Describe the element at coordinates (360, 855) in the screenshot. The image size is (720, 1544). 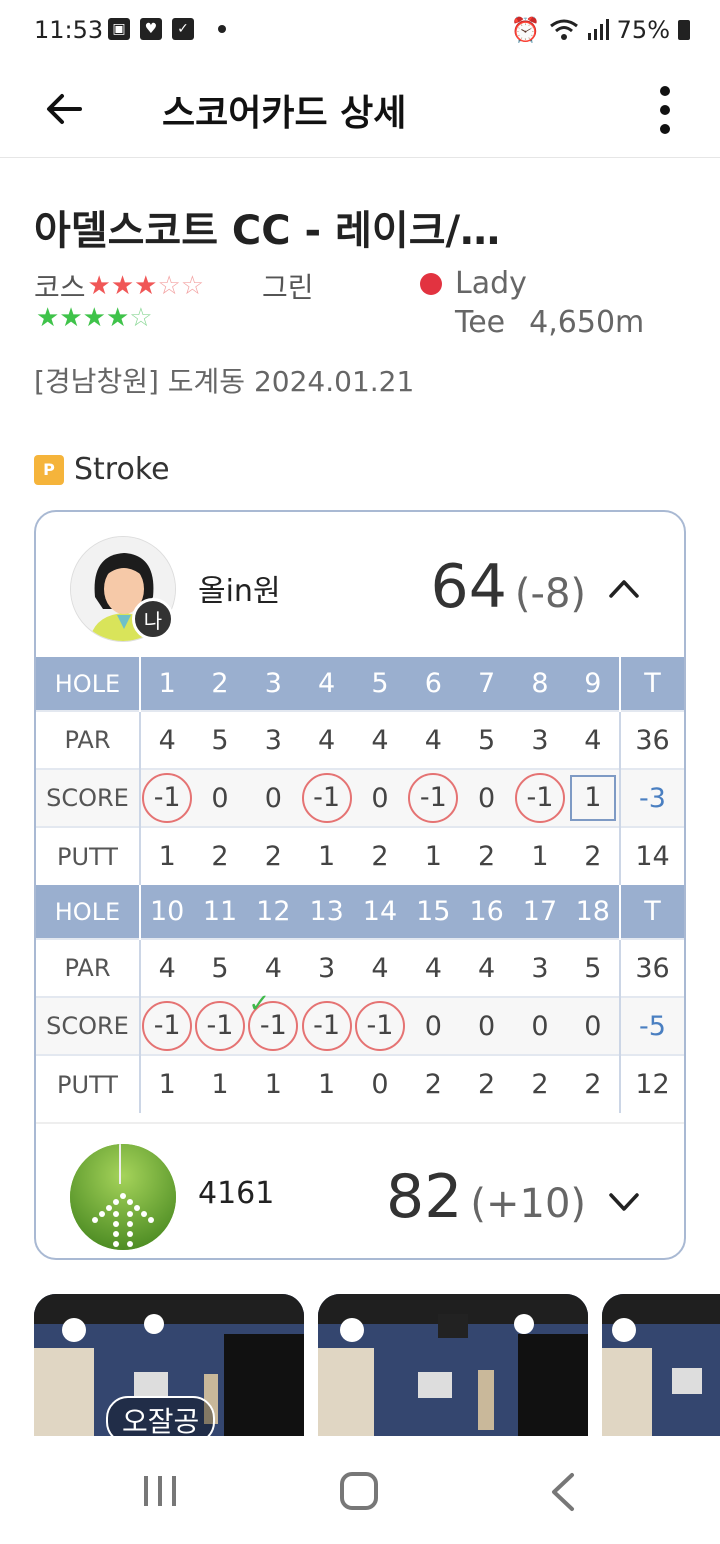
I see `scorecard-row-putt: PUTT 1 2 2 1 2 1 2 1 2 14` at that location.